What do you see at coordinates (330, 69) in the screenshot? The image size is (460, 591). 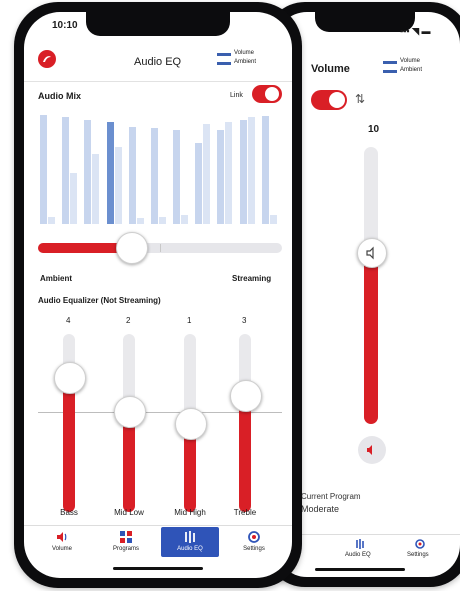 I see `back-header-title: Volume` at bounding box center [330, 69].